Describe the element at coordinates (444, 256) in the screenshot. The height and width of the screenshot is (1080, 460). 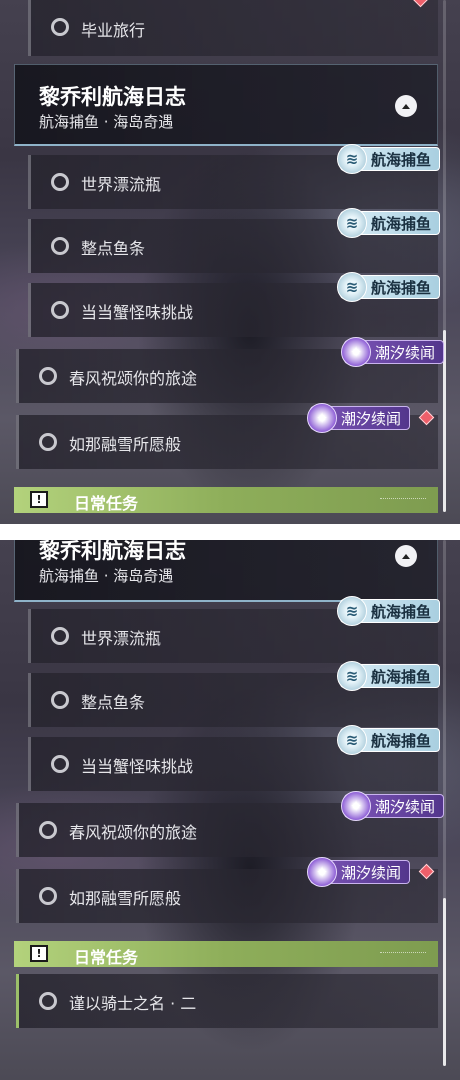
I see `scrollbar-track` at that location.